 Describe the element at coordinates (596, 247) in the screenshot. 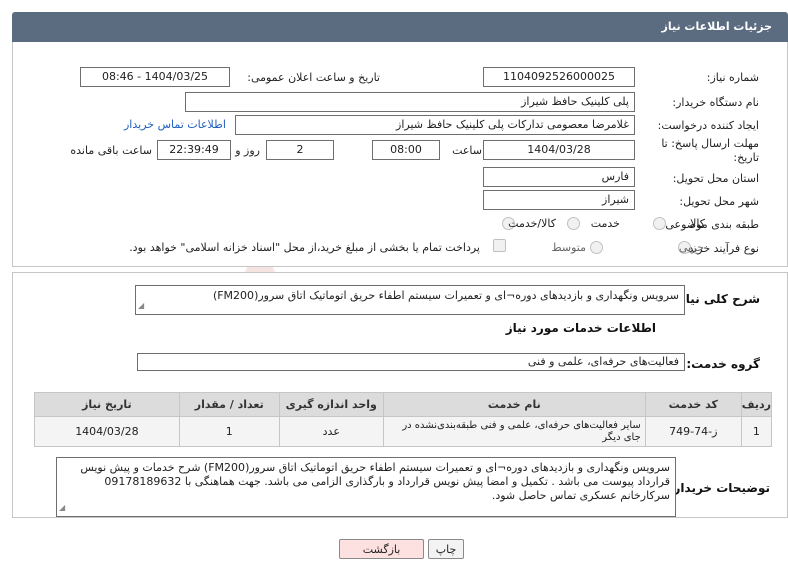

I see `process-medium-radio` at that location.